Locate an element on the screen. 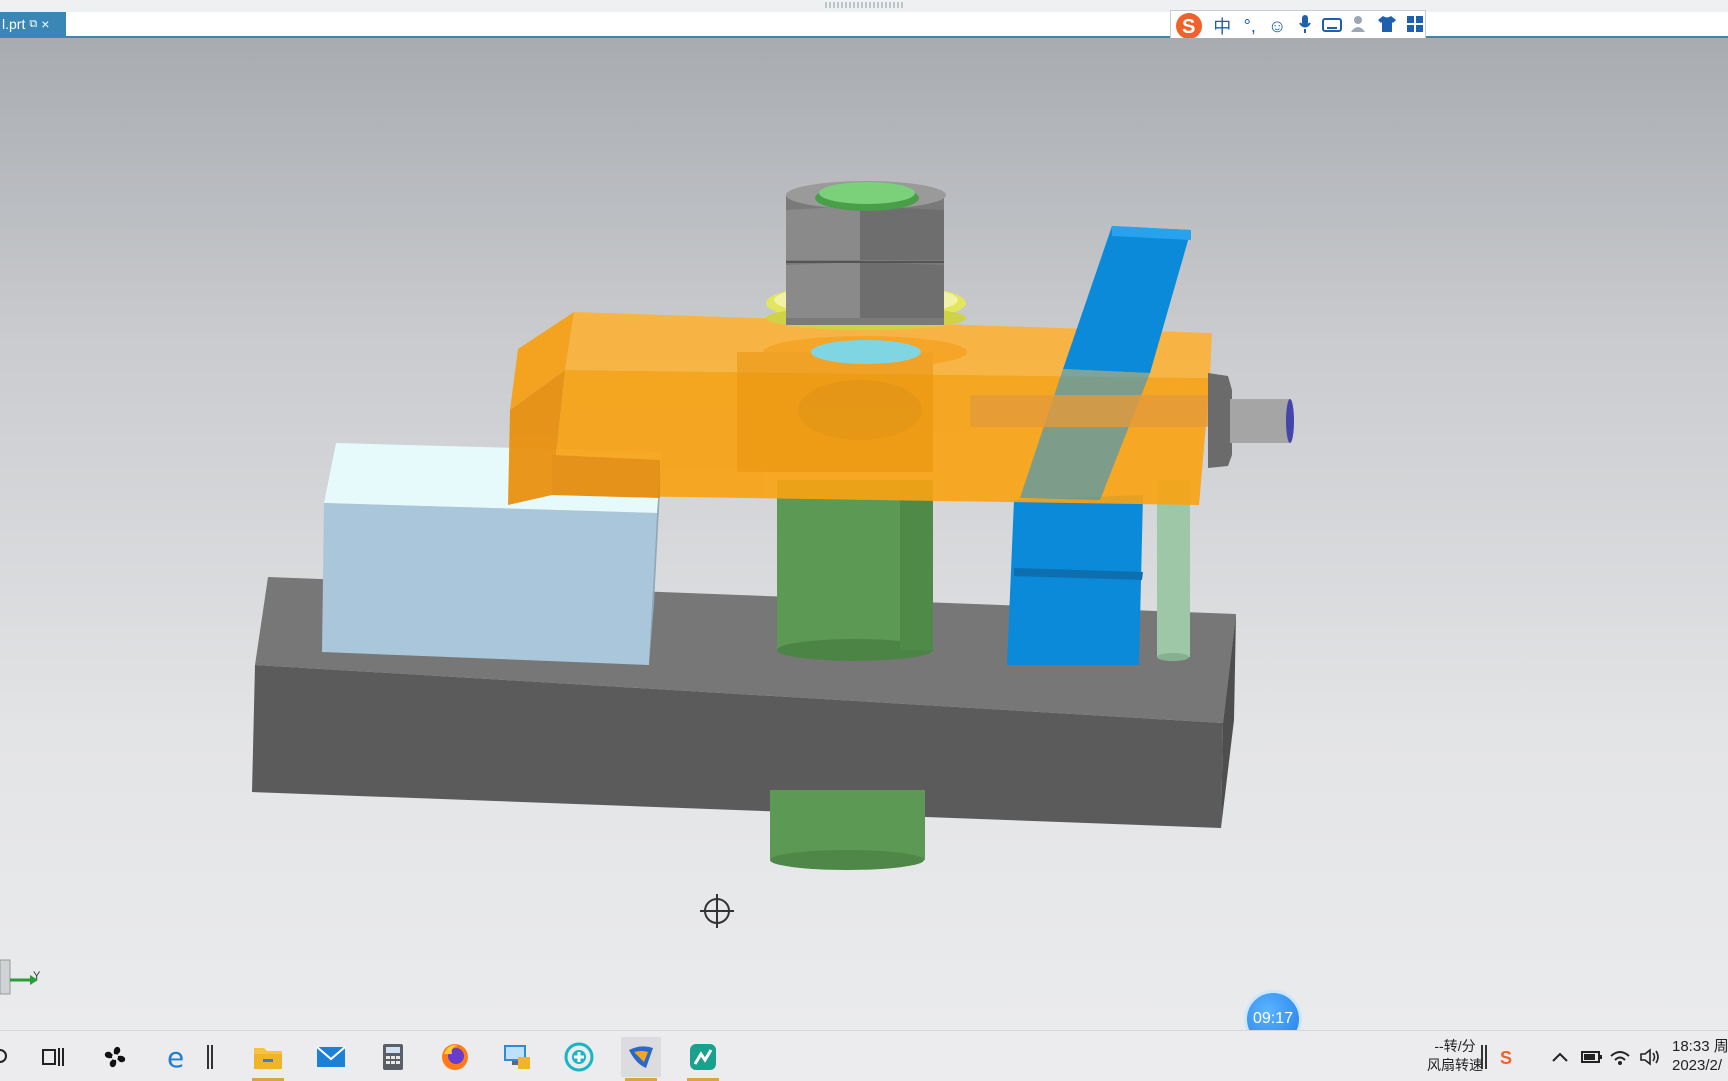  close-icon: × is located at coordinates (45, 24).